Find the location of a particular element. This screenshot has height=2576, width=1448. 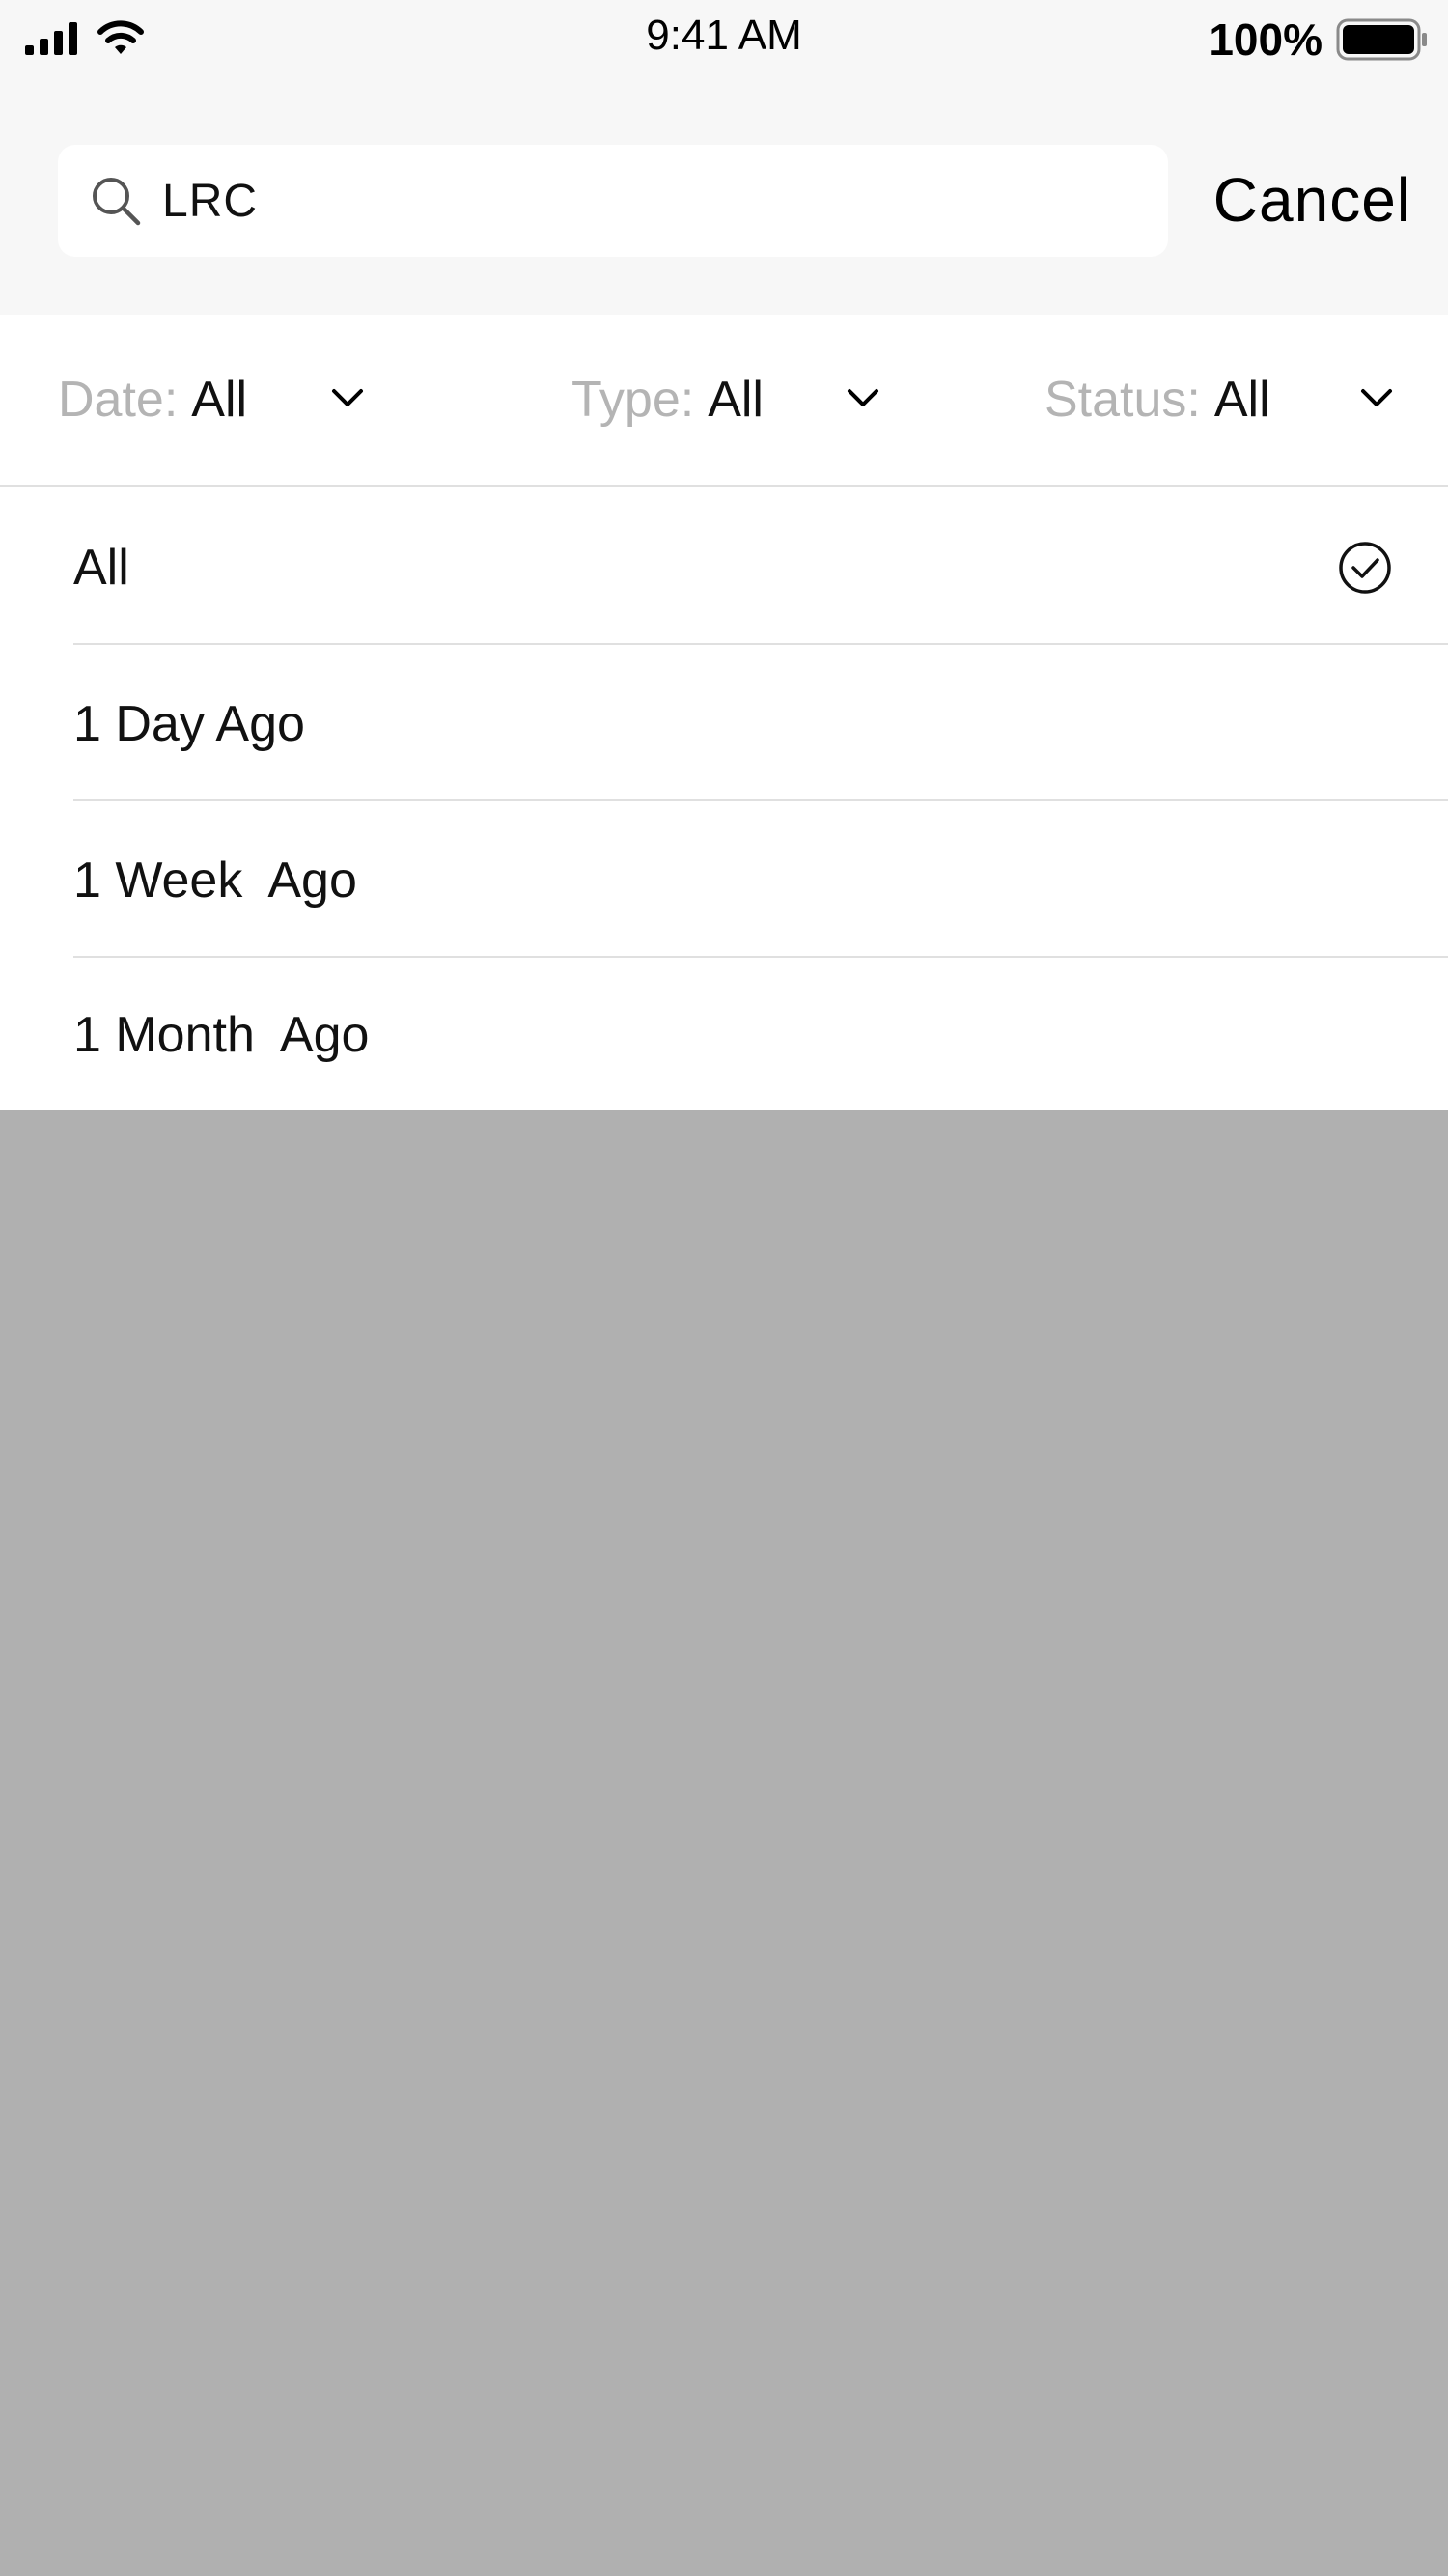

option-1-week-ago: 1 Week Ago is located at coordinates (760, 881).